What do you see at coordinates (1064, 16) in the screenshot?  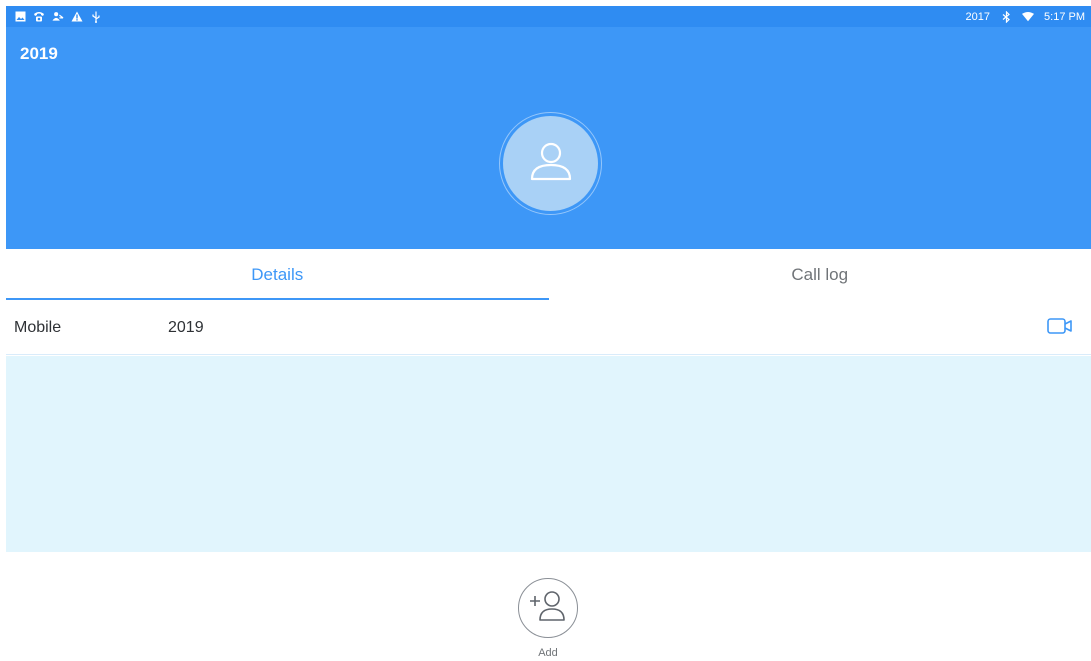 I see `status-time: 5:17 PM` at bounding box center [1064, 16].